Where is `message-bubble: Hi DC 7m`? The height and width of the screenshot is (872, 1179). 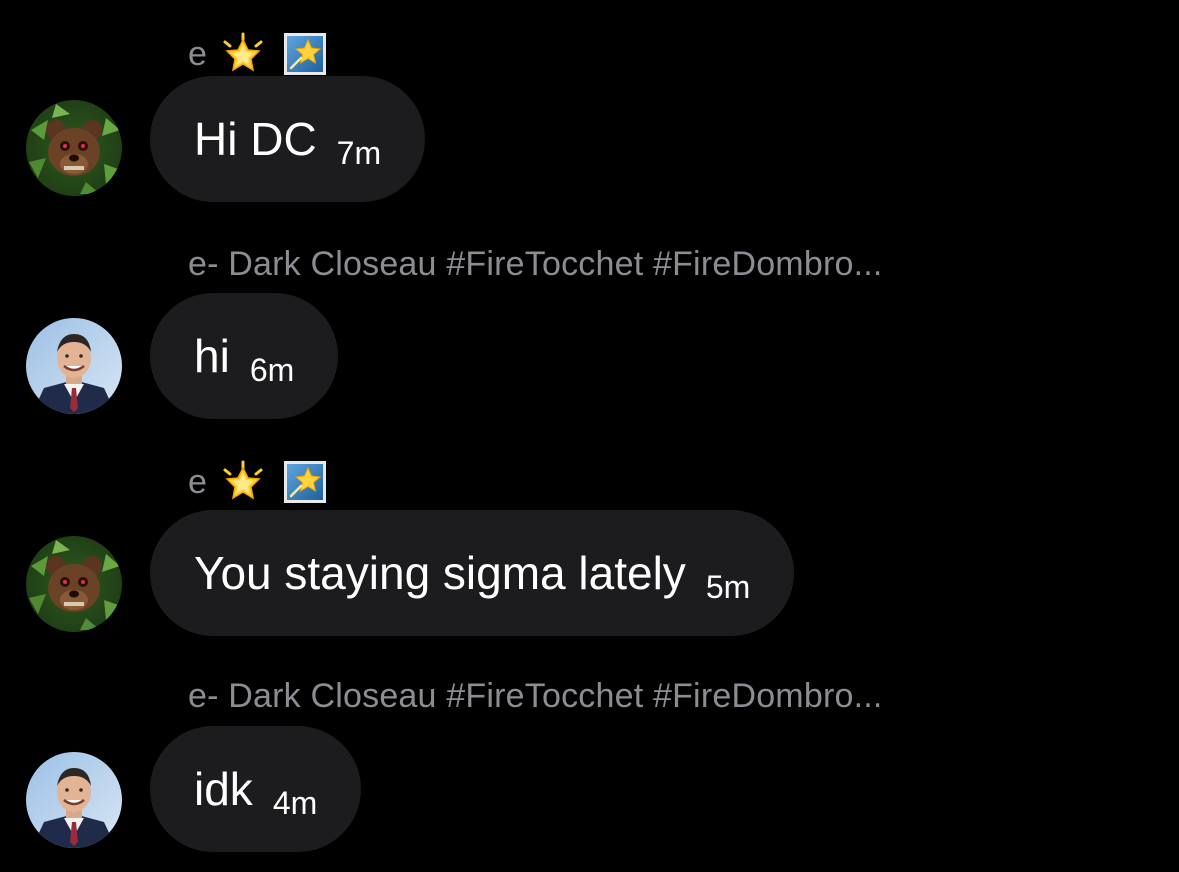 message-bubble: Hi DC 7m is located at coordinates (288, 139).